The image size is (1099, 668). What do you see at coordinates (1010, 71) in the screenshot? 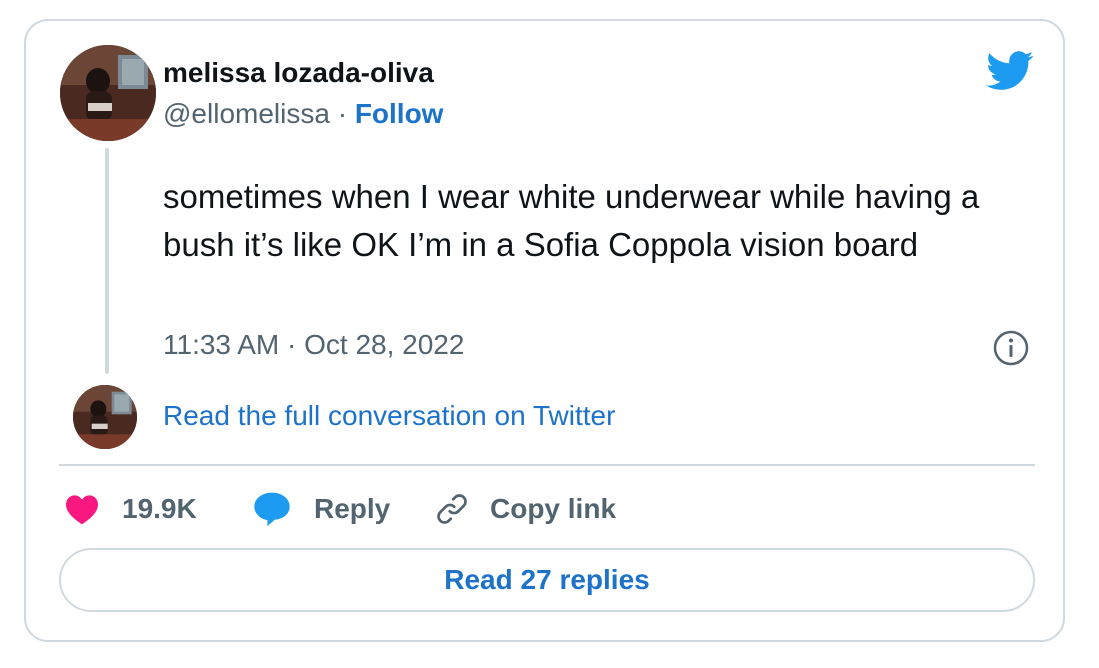
I see `twitter-bird-icon` at bounding box center [1010, 71].